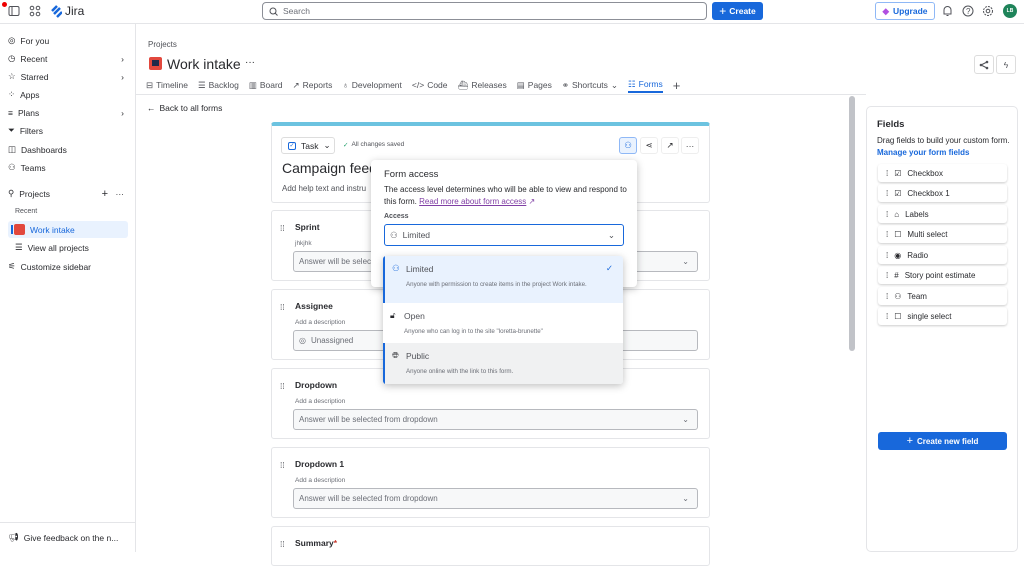 The image size is (1024, 566). I want to click on dropdown-1-select: Answer will be selected from dropdown ⌄, so click(495, 498).